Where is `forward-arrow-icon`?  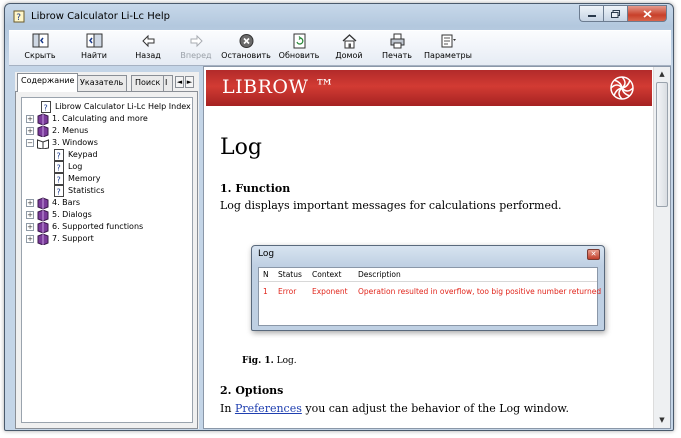 forward-arrow-icon is located at coordinates (196, 41).